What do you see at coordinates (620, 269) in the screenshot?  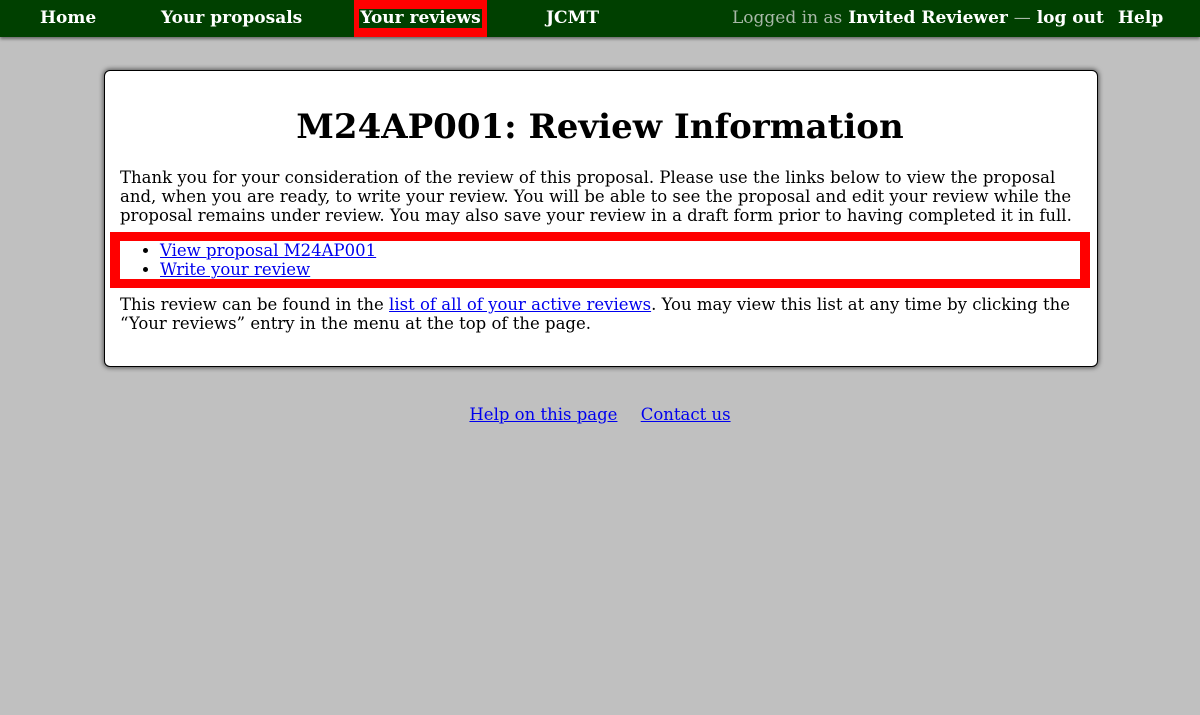 I see `list-item: Write your review` at bounding box center [620, 269].